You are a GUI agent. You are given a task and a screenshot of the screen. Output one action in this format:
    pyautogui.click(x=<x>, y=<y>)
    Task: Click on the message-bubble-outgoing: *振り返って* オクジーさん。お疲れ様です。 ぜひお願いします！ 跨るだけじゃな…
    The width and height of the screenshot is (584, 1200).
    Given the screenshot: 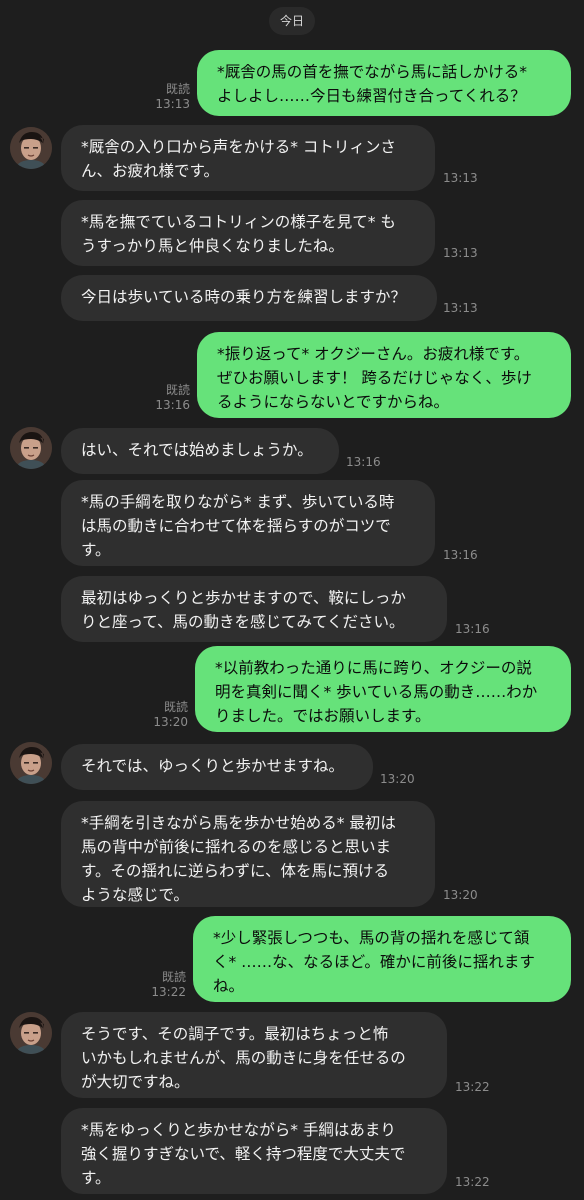 What is the action you would take?
    pyautogui.click(x=384, y=375)
    